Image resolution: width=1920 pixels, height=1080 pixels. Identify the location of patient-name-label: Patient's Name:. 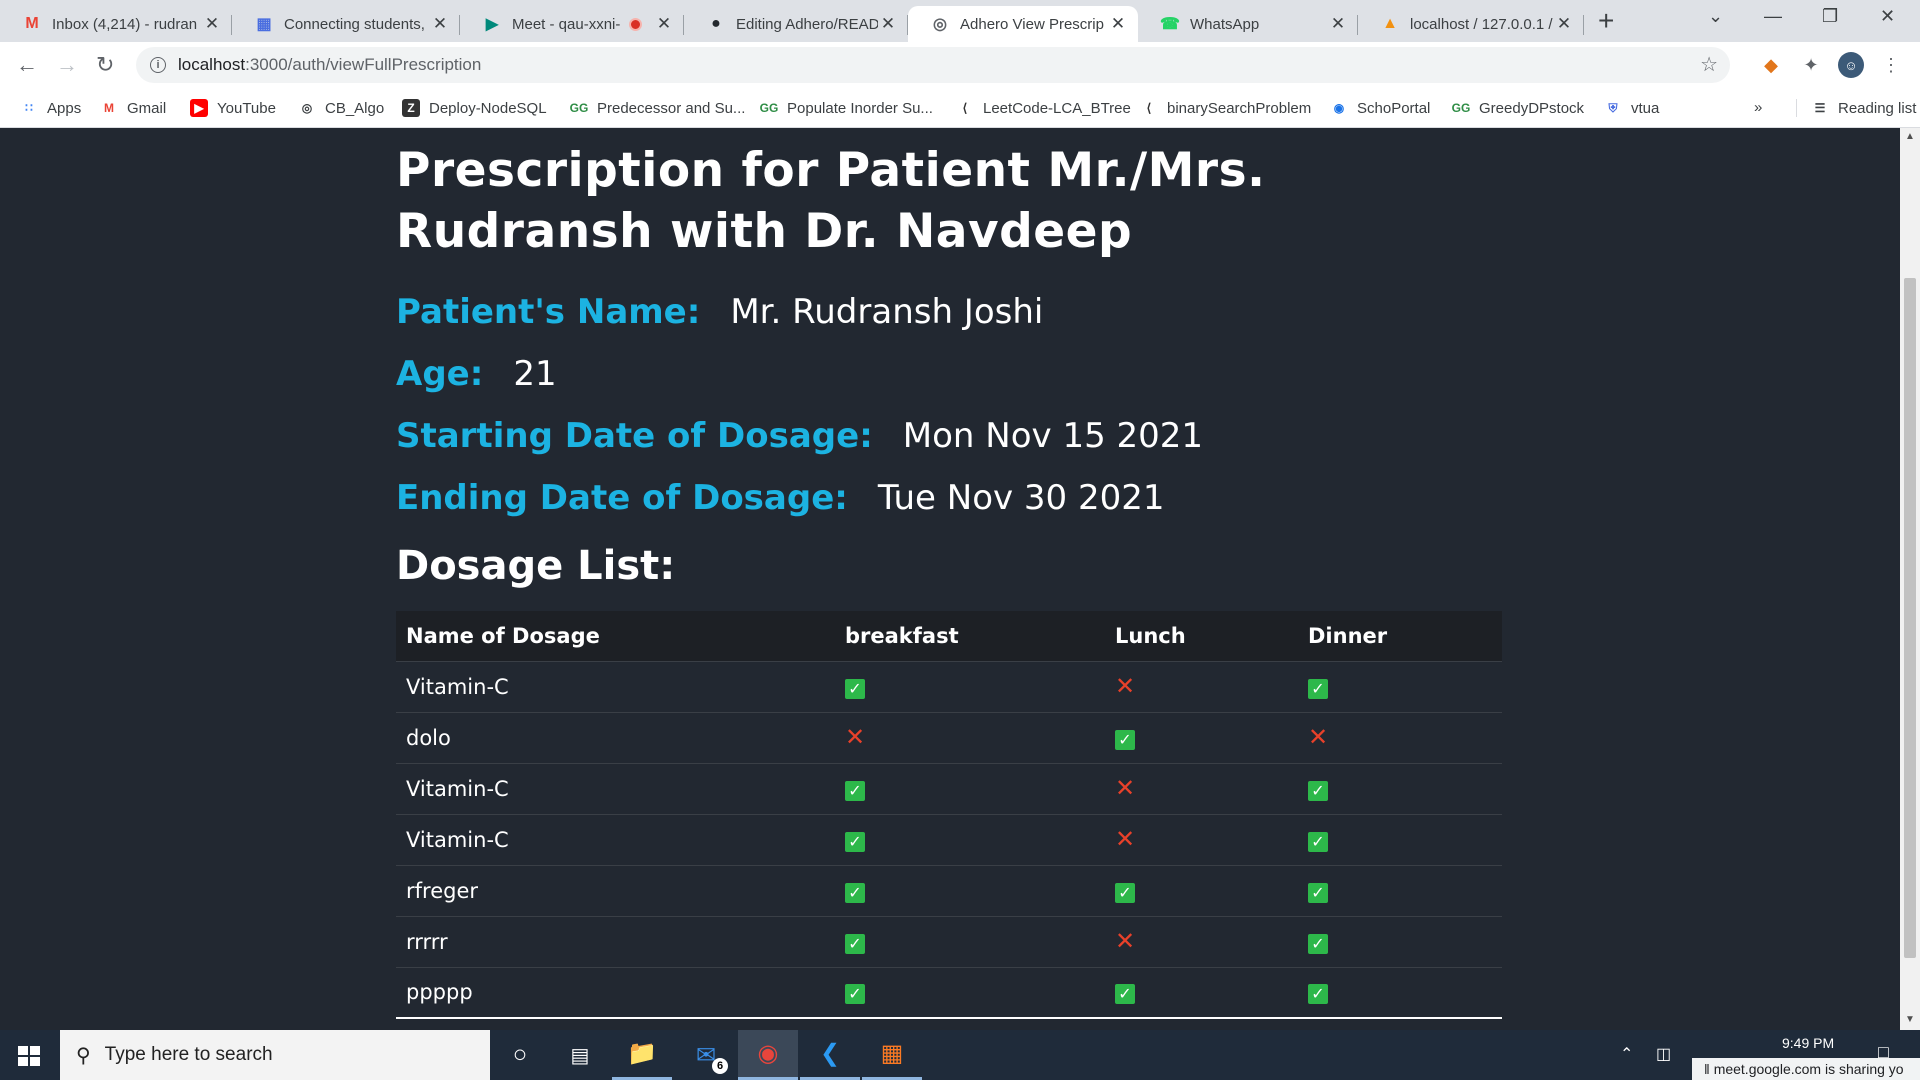
(548, 312).